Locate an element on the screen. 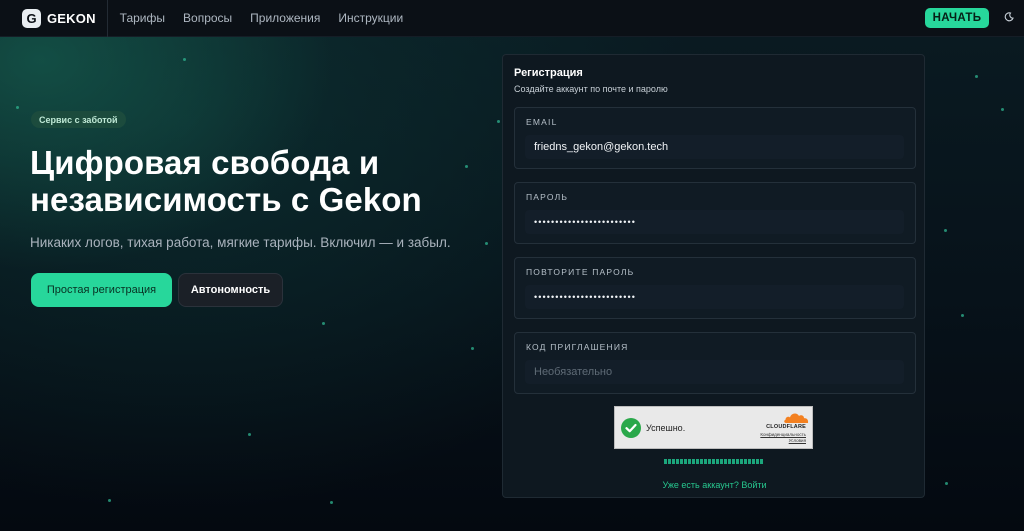 The height and width of the screenshot is (531, 1024). service-badge: Сервис с заботой is located at coordinates (78, 119).